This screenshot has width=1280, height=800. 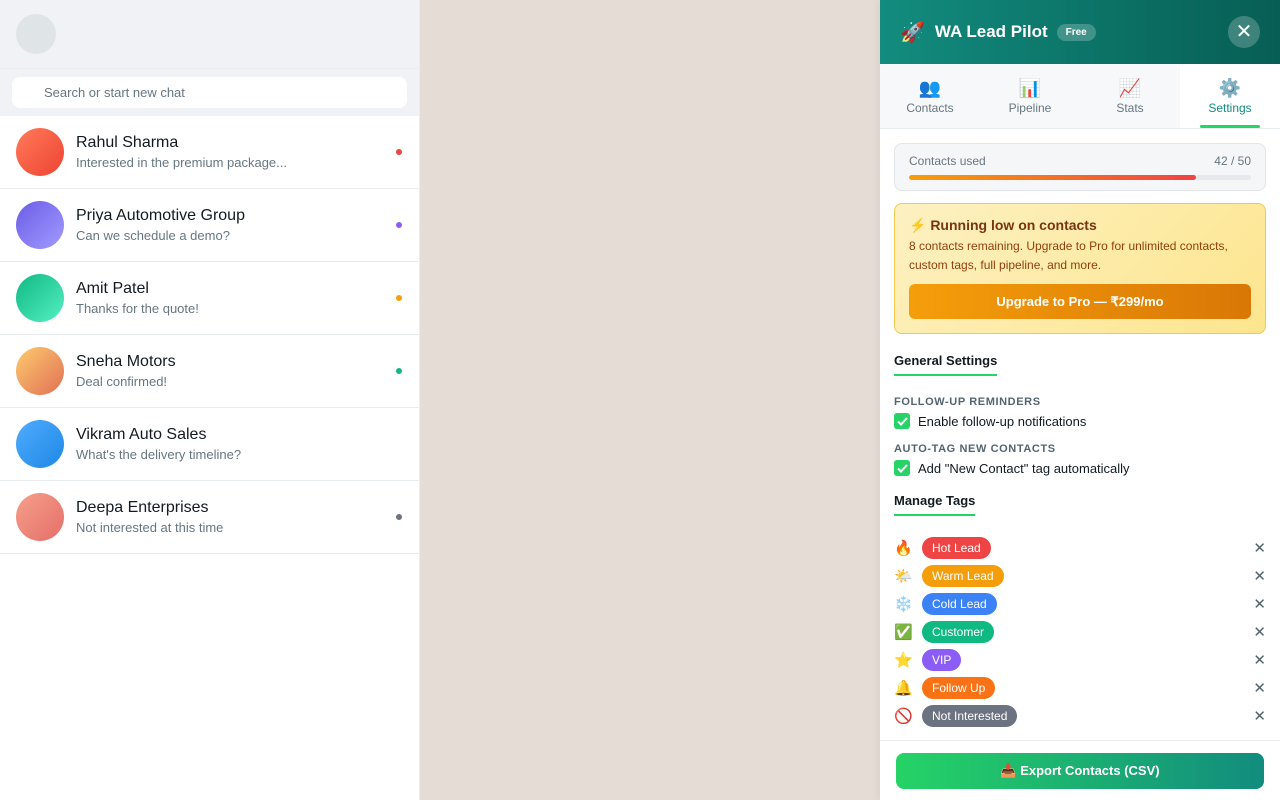 What do you see at coordinates (1030, 88) in the screenshot?
I see `pipeline-icon: 📊` at bounding box center [1030, 88].